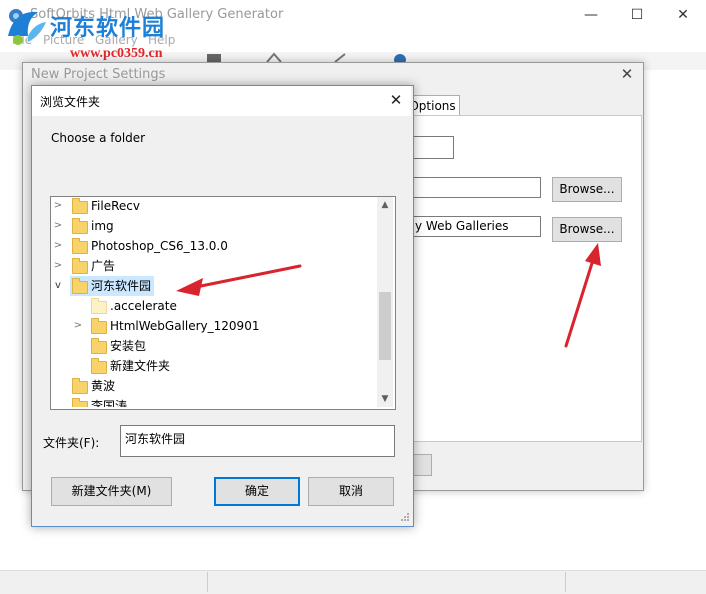 The height and width of the screenshot is (594, 706). Describe the element at coordinates (116, 53) in the screenshot. I see `watermark-url: www.pc0359.cn` at that location.